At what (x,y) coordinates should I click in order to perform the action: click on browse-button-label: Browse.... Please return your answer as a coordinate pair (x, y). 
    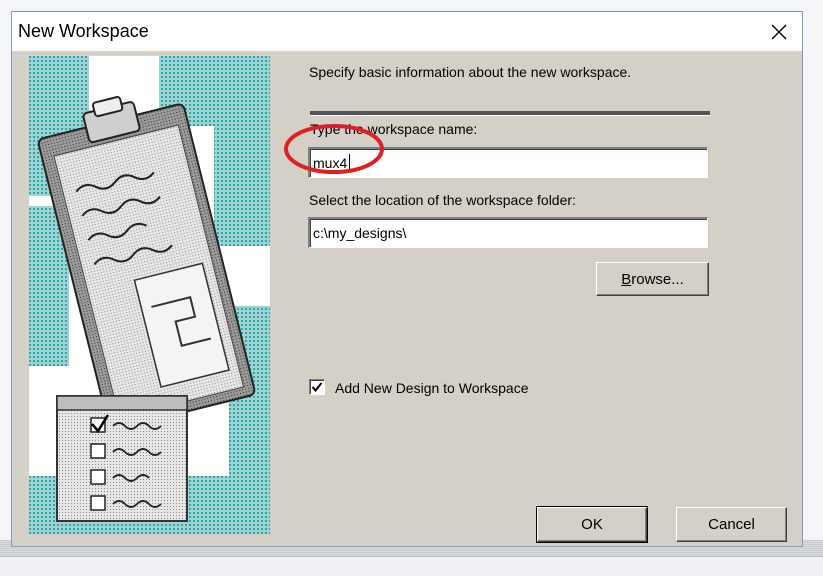
    Looking at the image, I should click on (652, 279).